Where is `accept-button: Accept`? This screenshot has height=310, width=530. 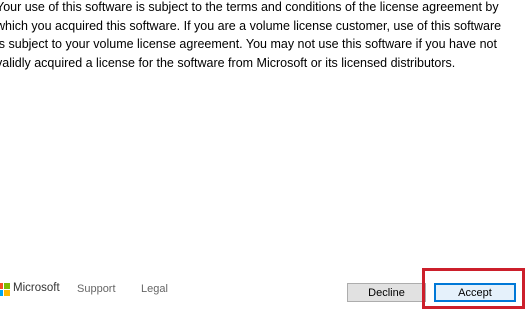 accept-button: Accept is located at coordinates (475, 292).